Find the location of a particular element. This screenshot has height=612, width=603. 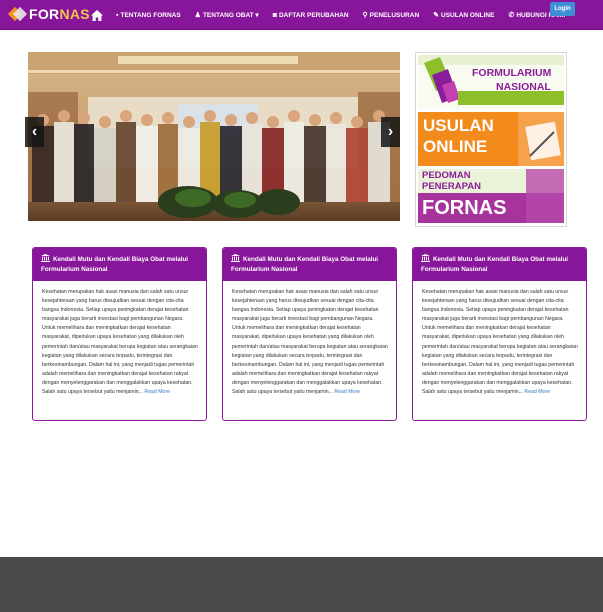

nav-penelusuran: ⚲ PENELUSURAN is located at coordinates (391, 15).